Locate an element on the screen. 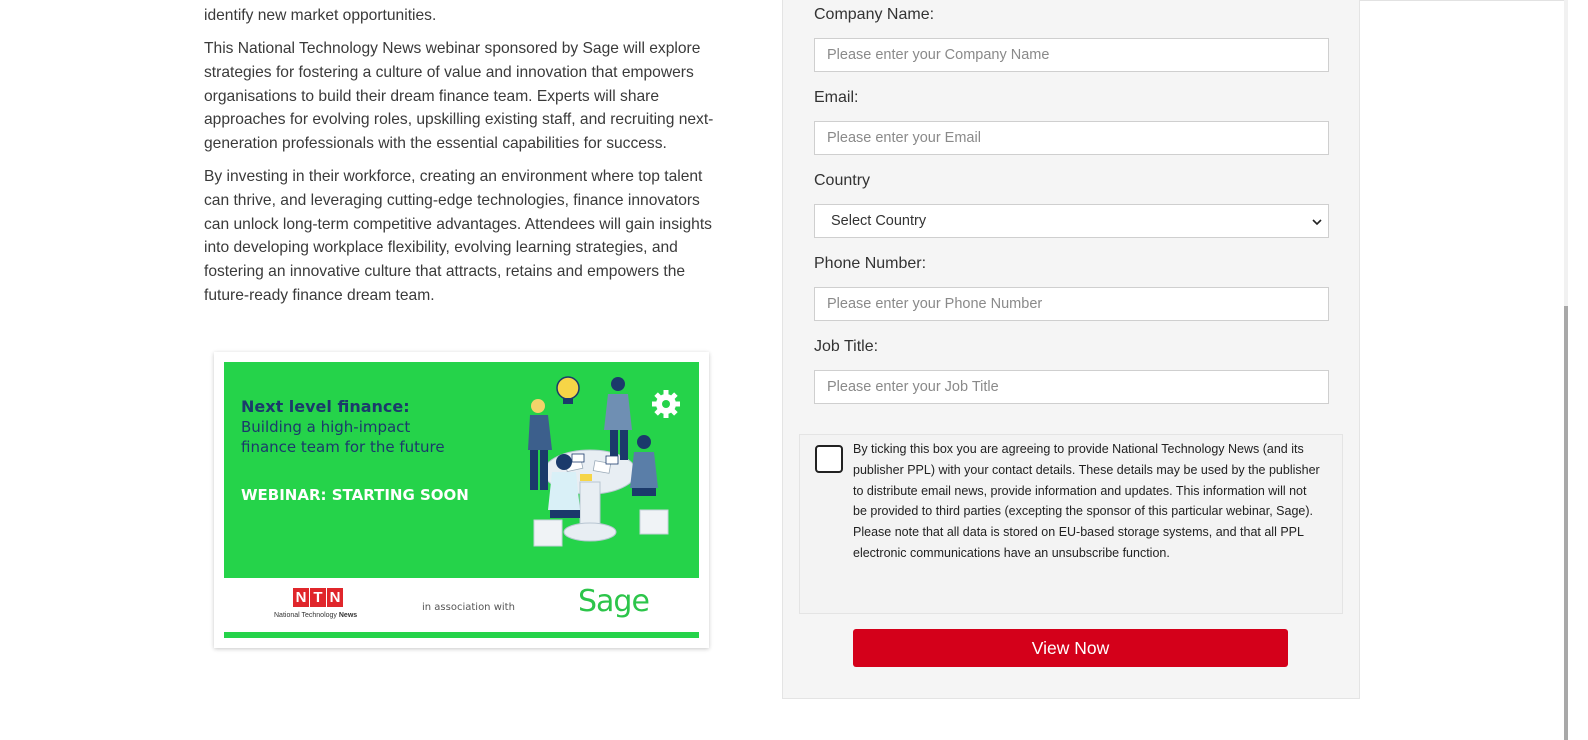 This screenshot has height=740, width=1588. team-meeting-illustration is located at coordinates (604, 461).